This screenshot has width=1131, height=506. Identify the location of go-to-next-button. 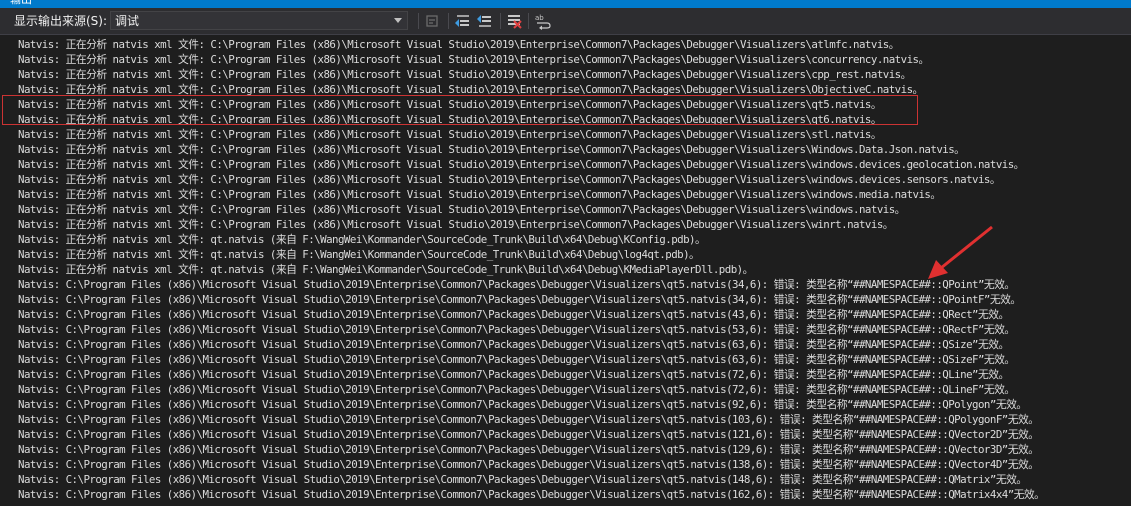
(485, 21).